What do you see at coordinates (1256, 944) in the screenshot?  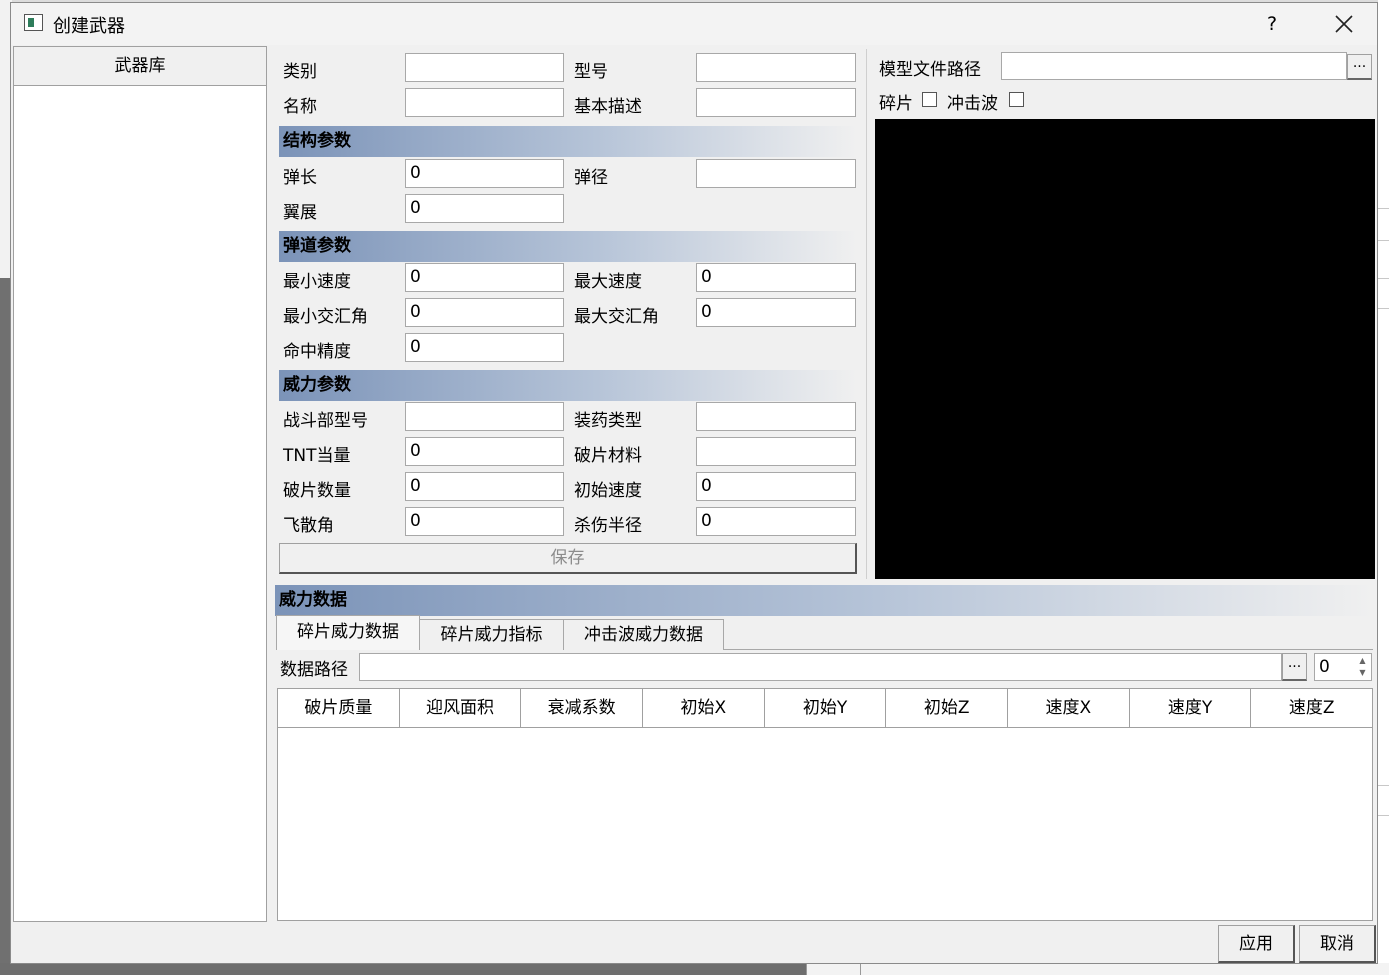 I see `apply-button: 应用` at bounding box center [1256, 944].